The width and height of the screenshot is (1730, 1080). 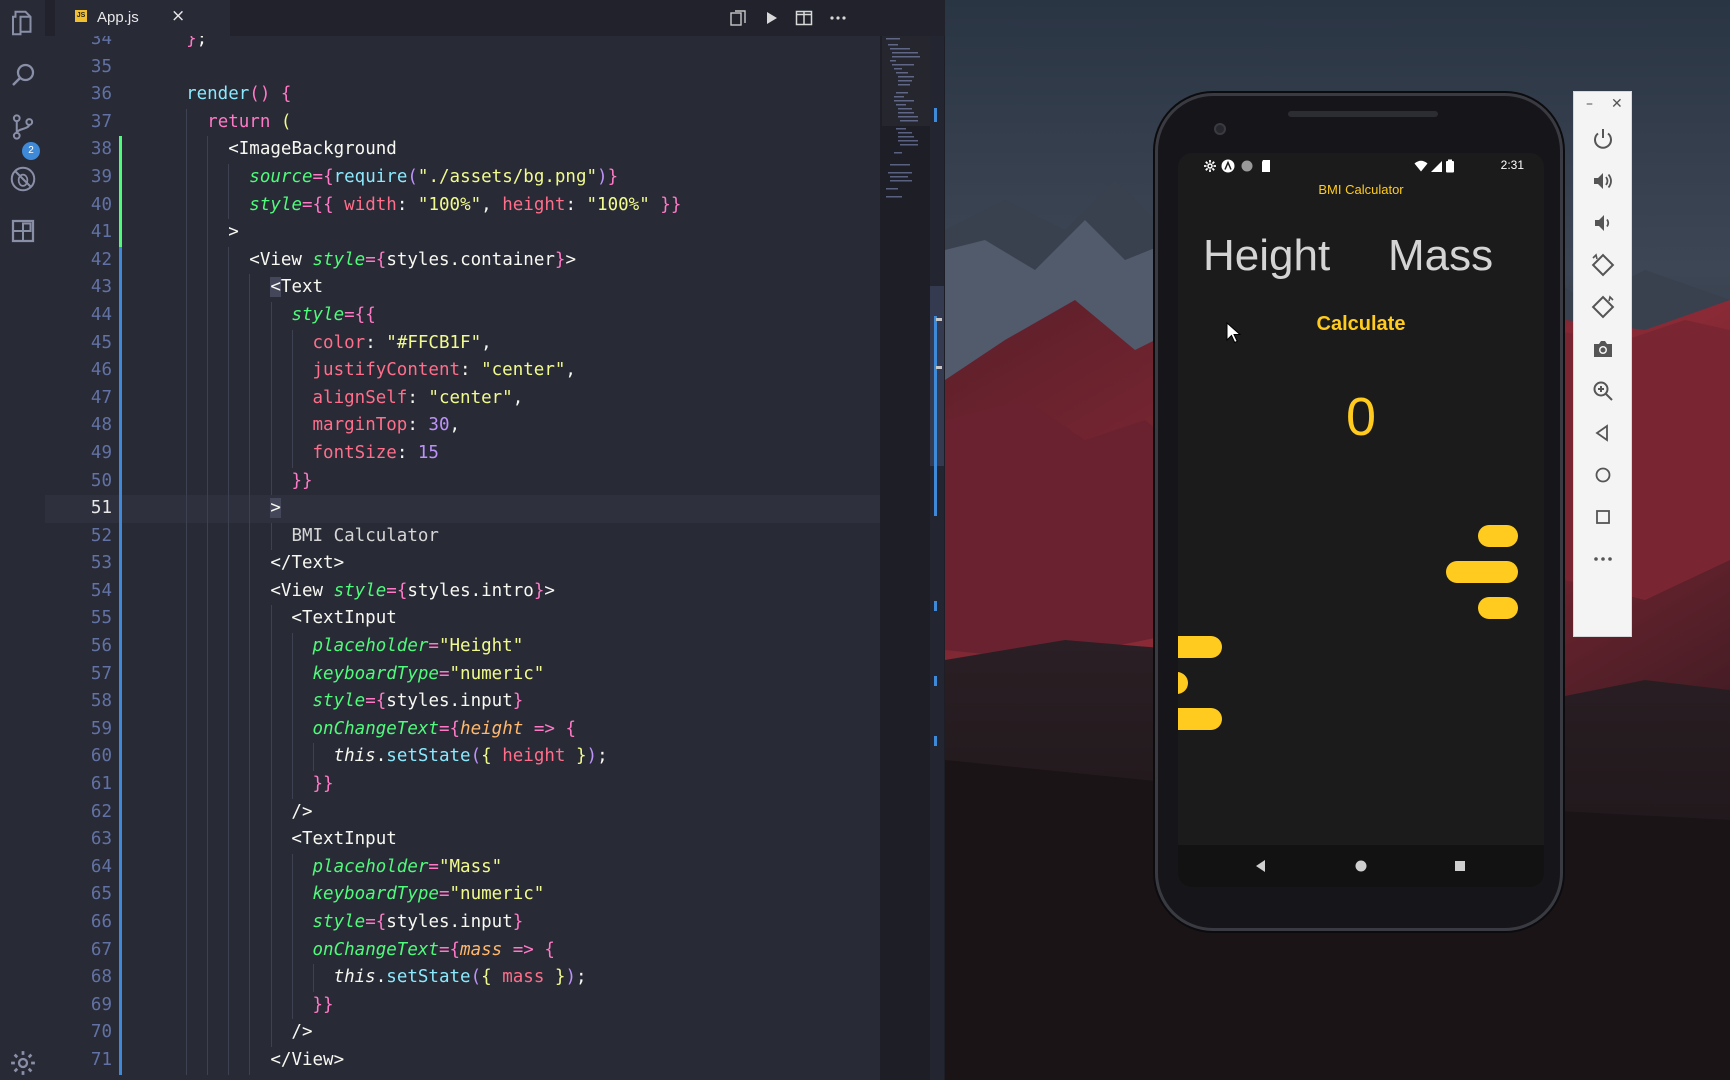 What do you see at coordinates (339, 259) in the screenshot?
I see `code-token: style` at bounding box center [339, 259].